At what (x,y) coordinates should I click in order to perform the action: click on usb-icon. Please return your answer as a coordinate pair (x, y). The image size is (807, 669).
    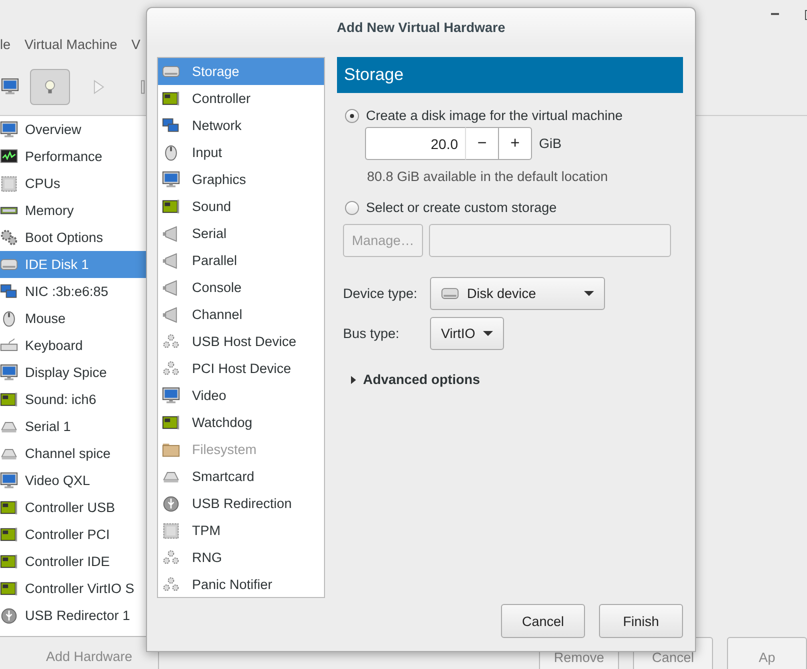
    Looking at the image, I should click on (171, 503).